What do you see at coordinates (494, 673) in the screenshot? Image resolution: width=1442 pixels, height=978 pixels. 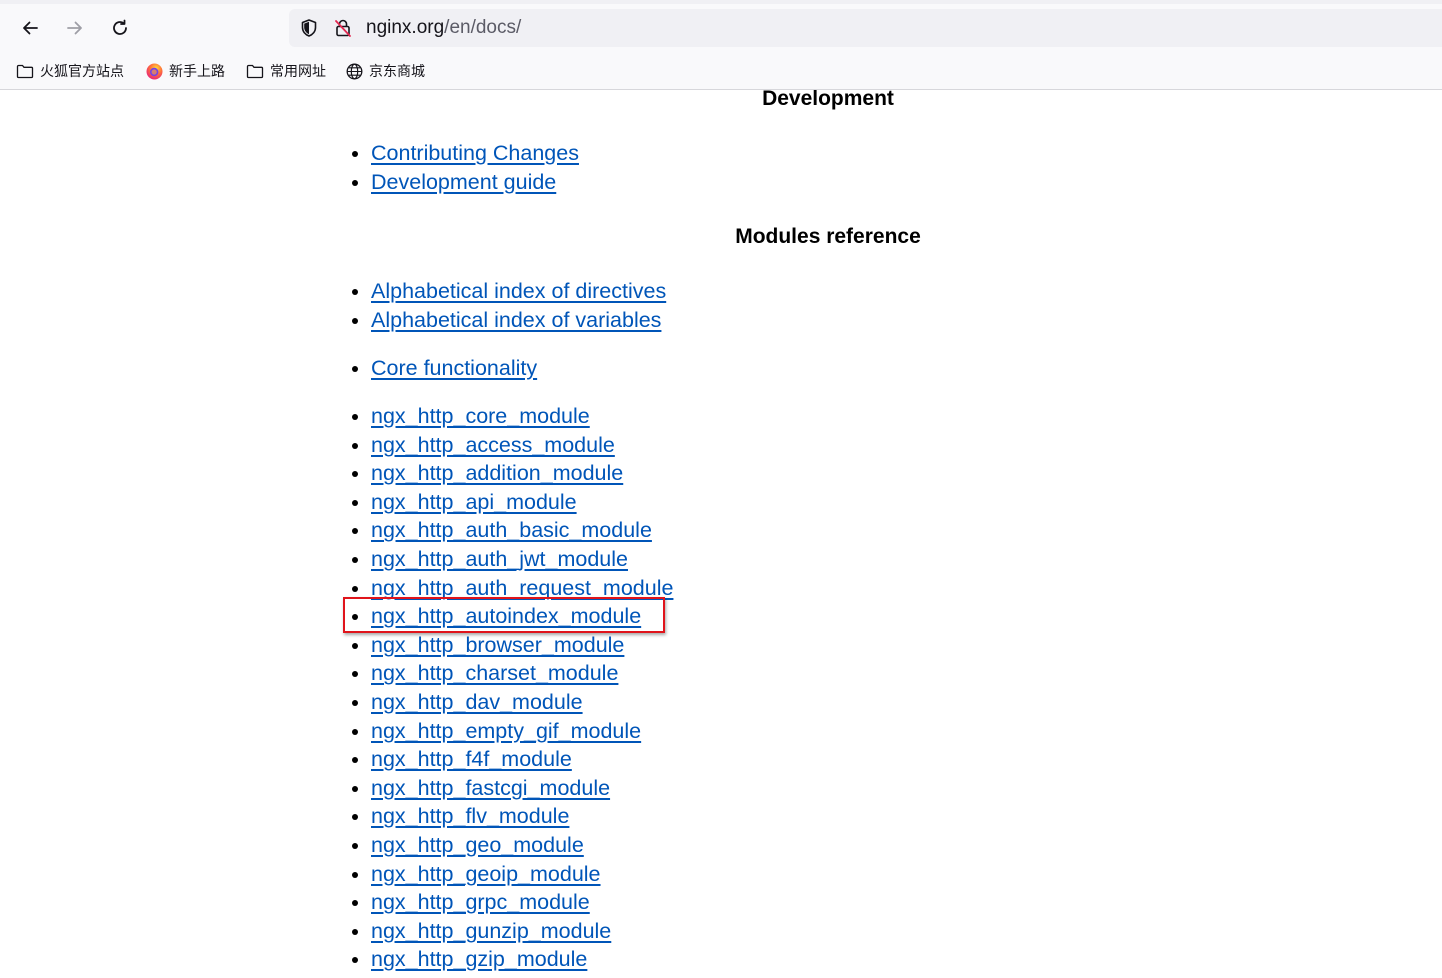 I see `module-link: ngx_http_charset_module` at bounding box center [494, 673].